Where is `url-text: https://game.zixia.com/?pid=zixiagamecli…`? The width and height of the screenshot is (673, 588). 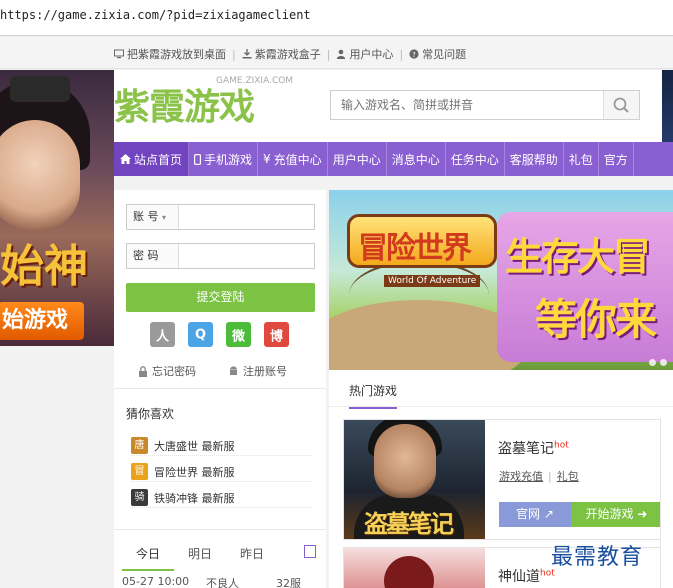 url-text: https://game.zixia.com/?pid=zixiagamecli… is located at coordinates (155, 15).